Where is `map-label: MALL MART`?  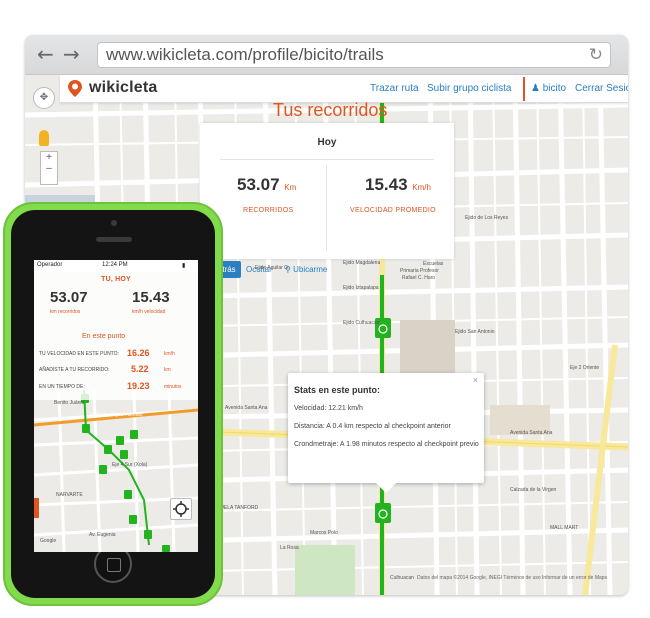 map-label: MALL MART is located at coordinates (564, 528).